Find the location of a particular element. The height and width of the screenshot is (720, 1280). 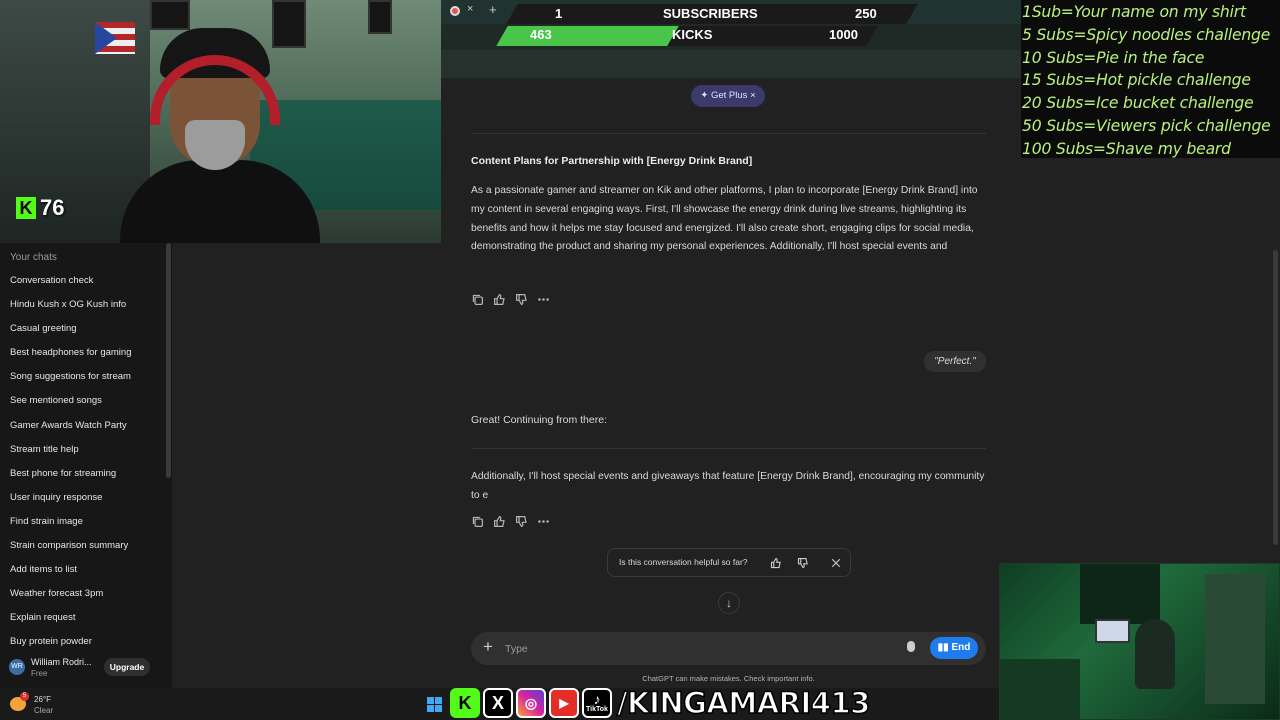

sub-goal-target: 250 is located at coordinates (866, 13).